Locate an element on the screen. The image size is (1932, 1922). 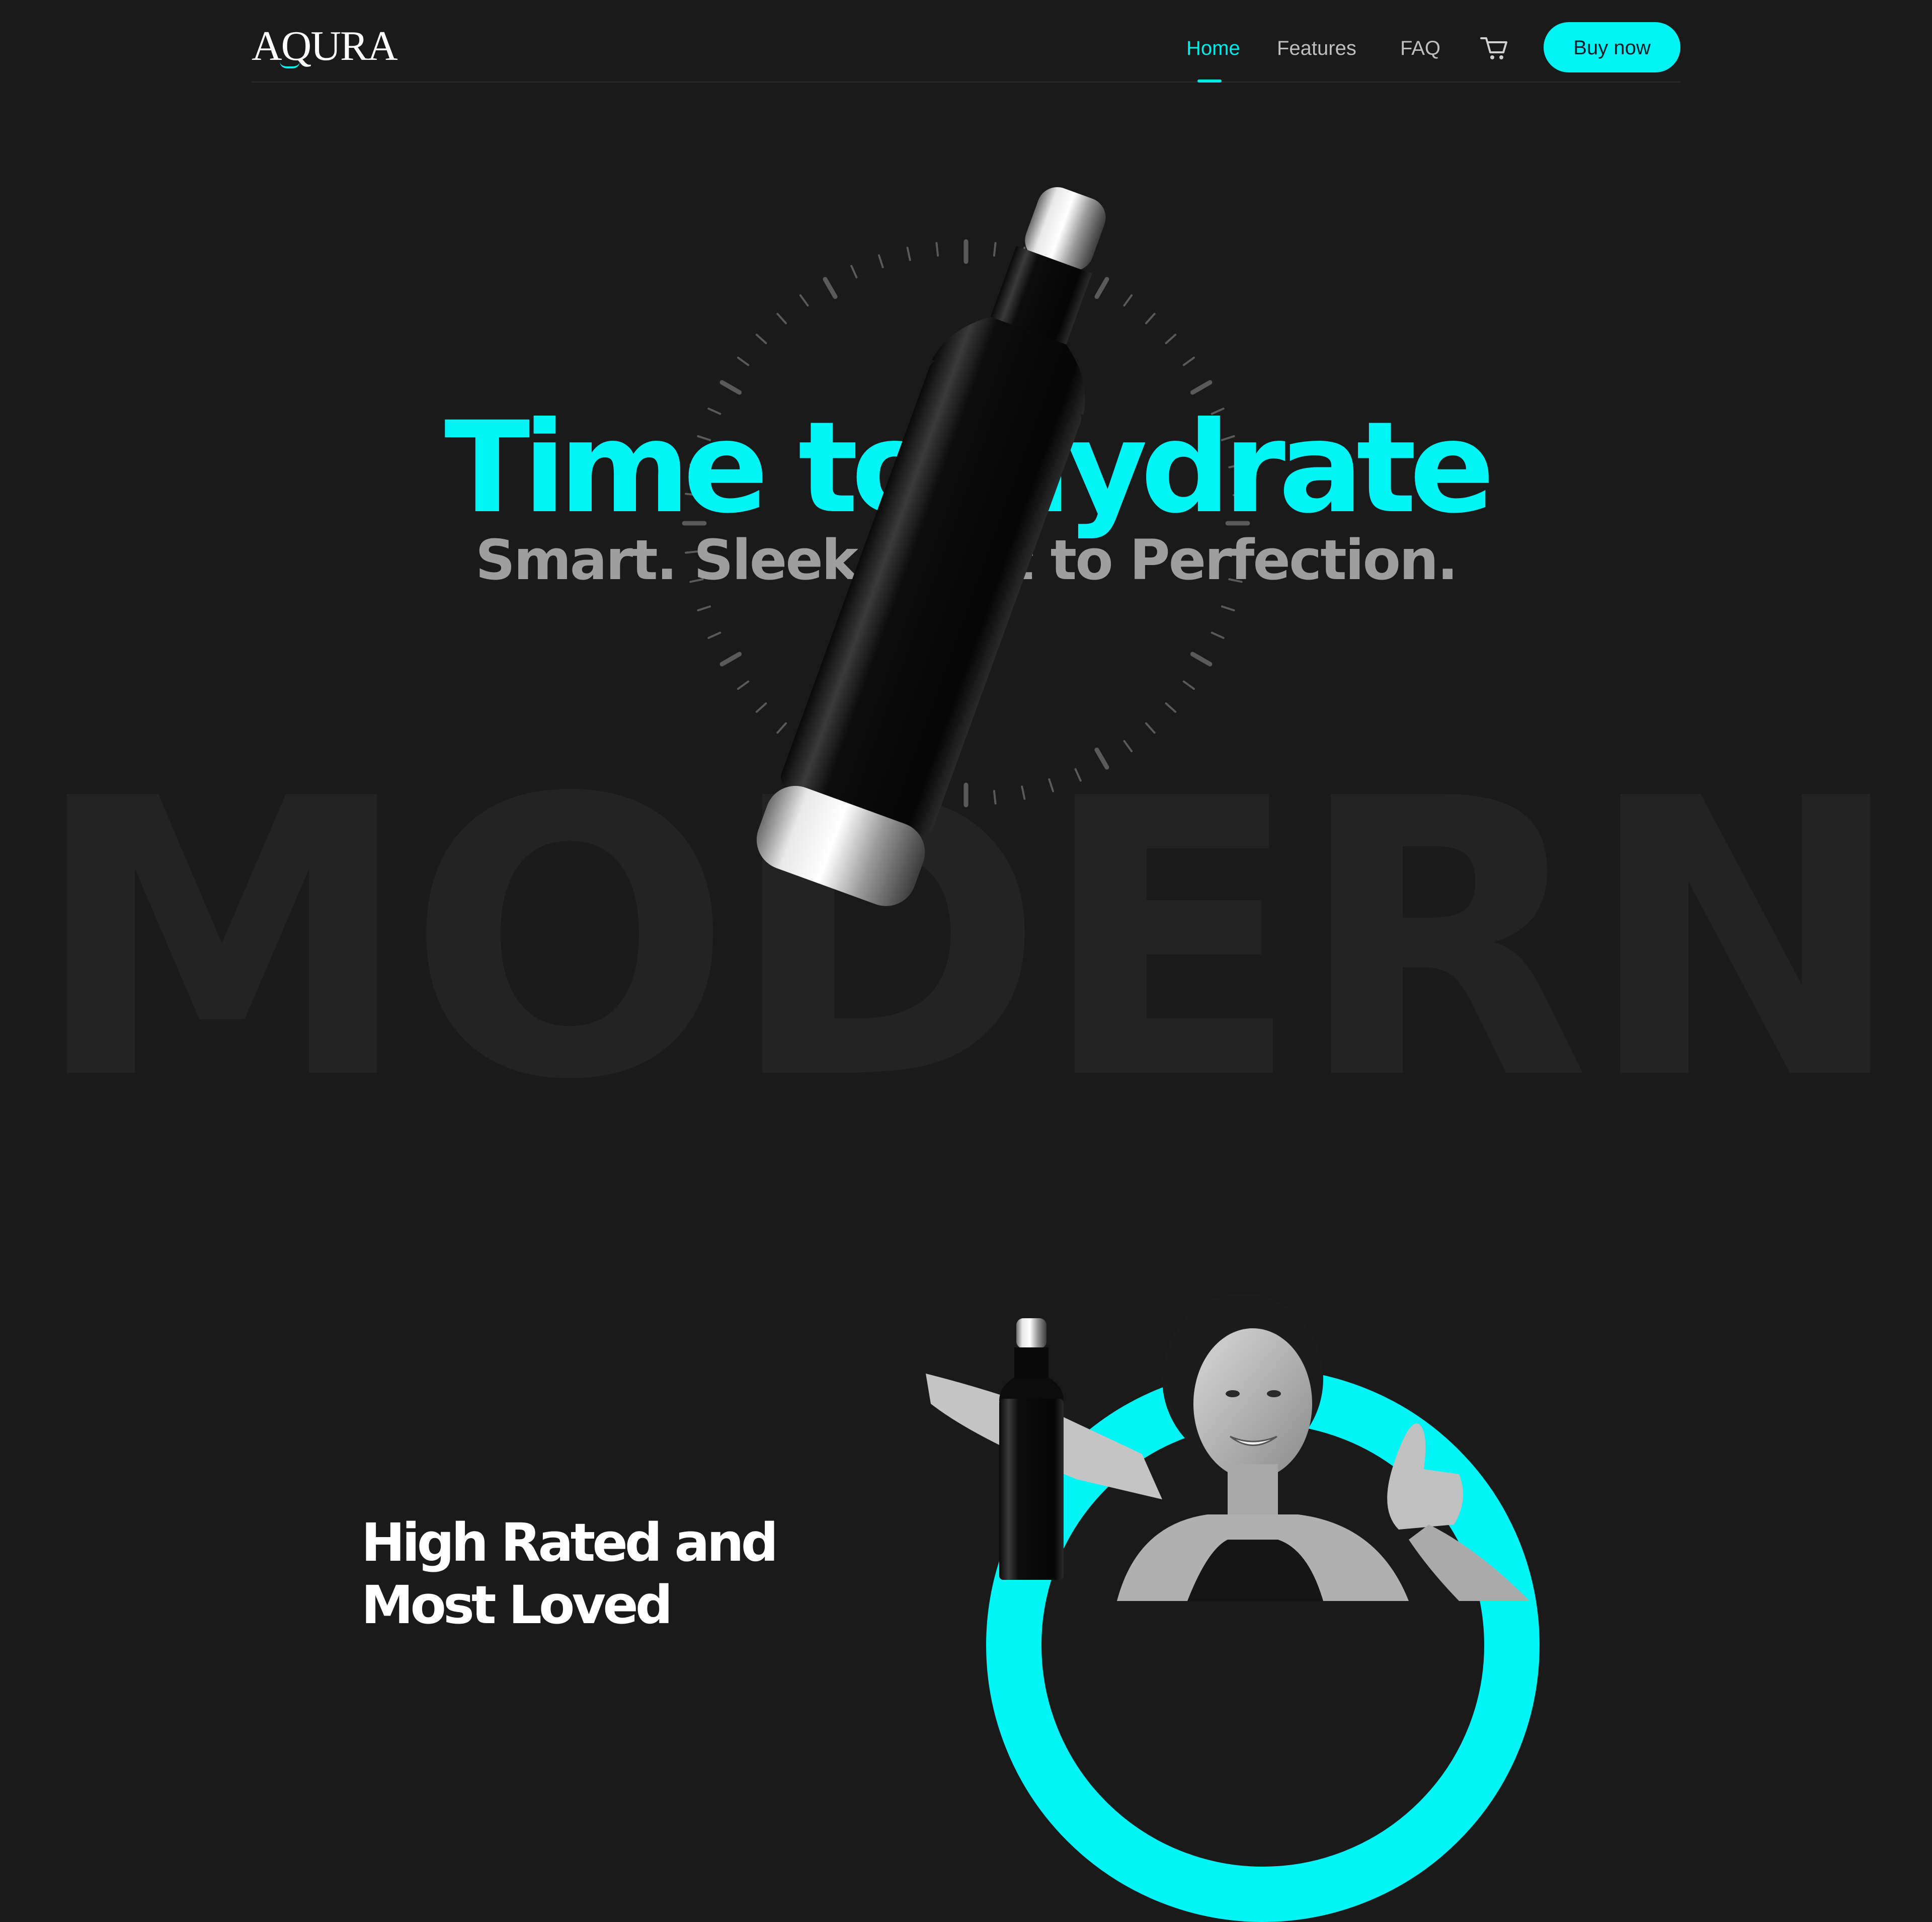
hero-bottle-image is located at coordinates (931, 546).